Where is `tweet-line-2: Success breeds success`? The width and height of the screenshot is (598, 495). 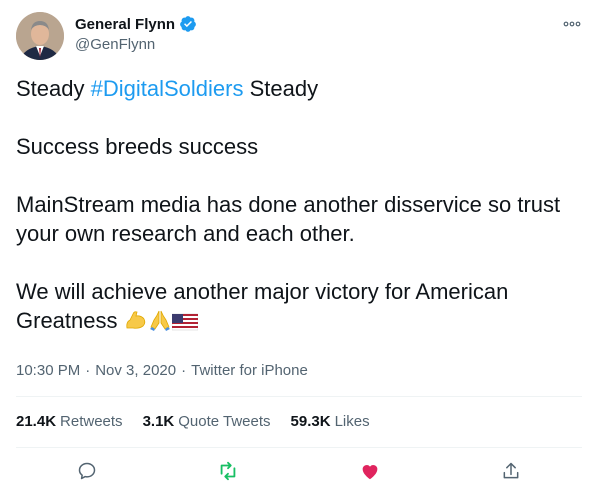
tweet-line-2: Success breeds success is located at coordinates (137, 146).